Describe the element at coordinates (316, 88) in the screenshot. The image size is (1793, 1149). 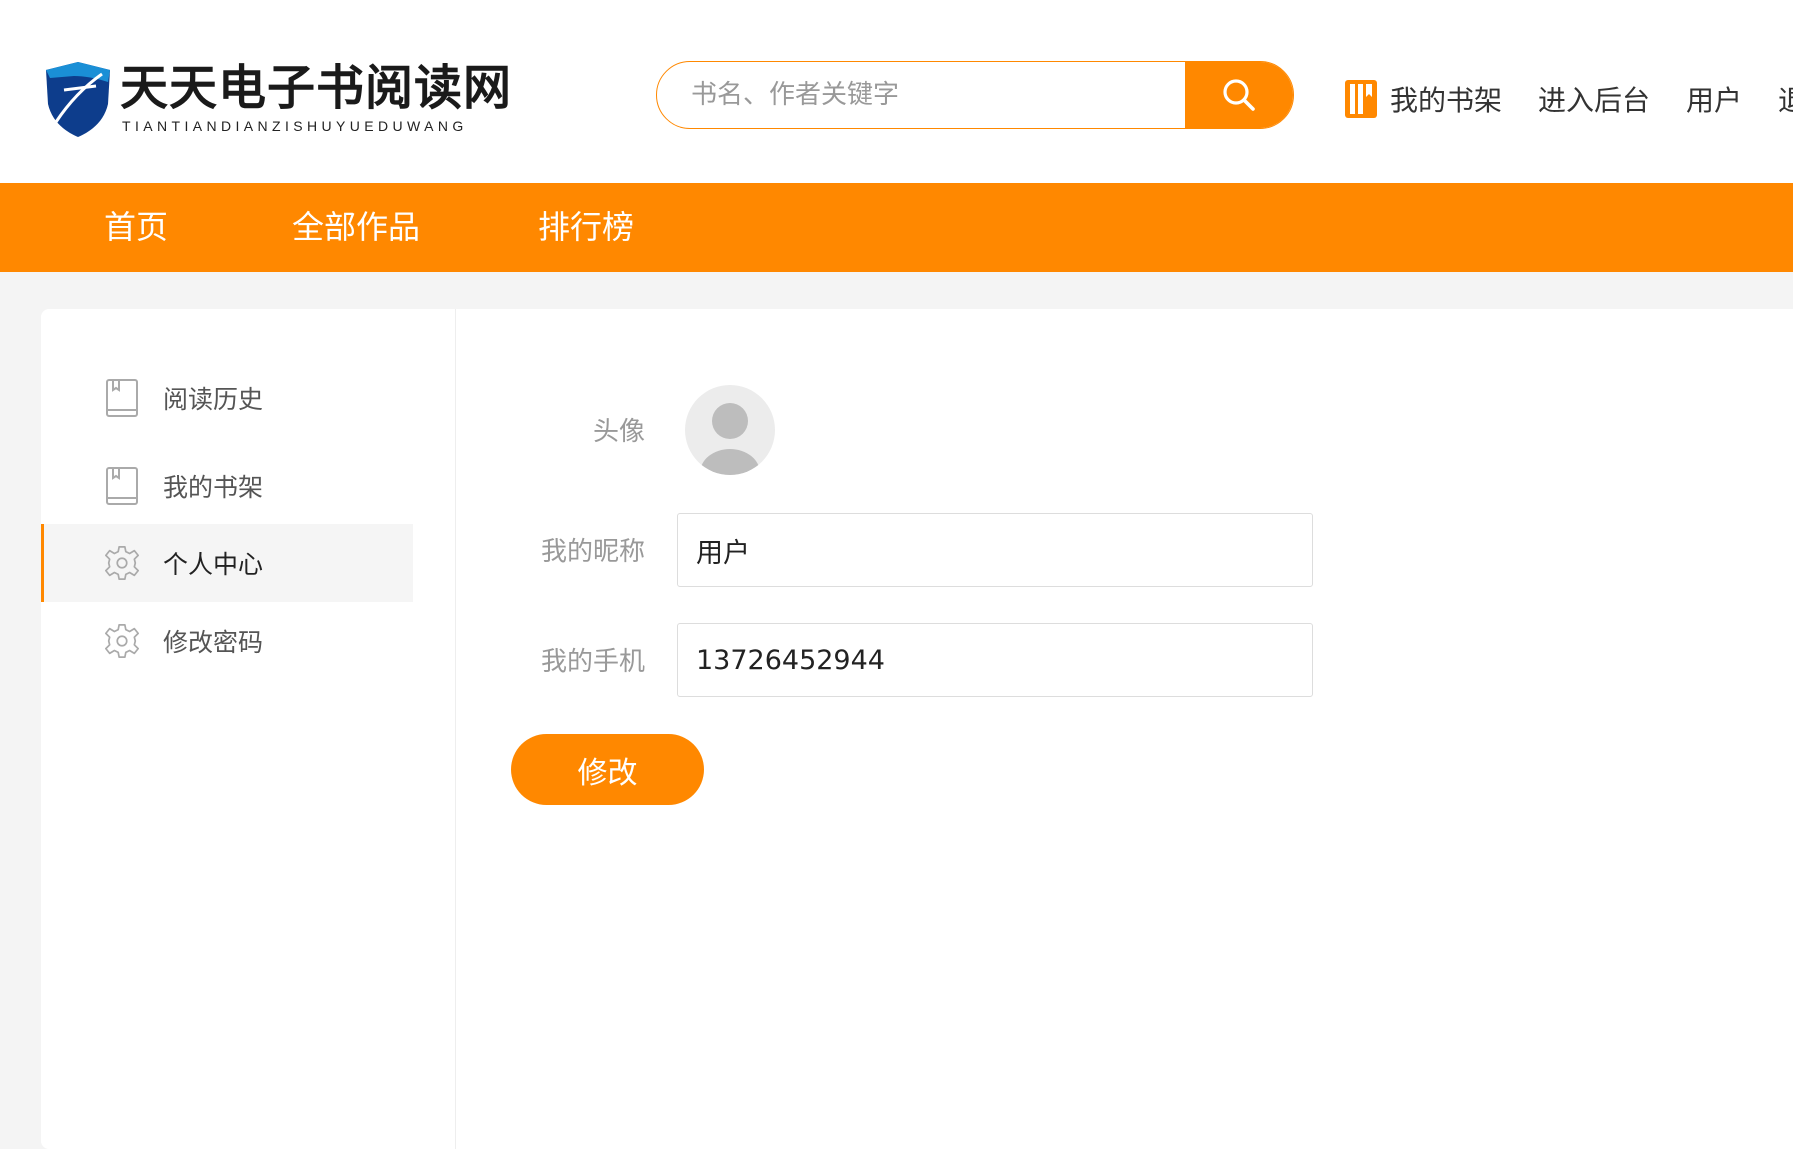
I see `logo-title: 天天电子书阅读网` at that location.